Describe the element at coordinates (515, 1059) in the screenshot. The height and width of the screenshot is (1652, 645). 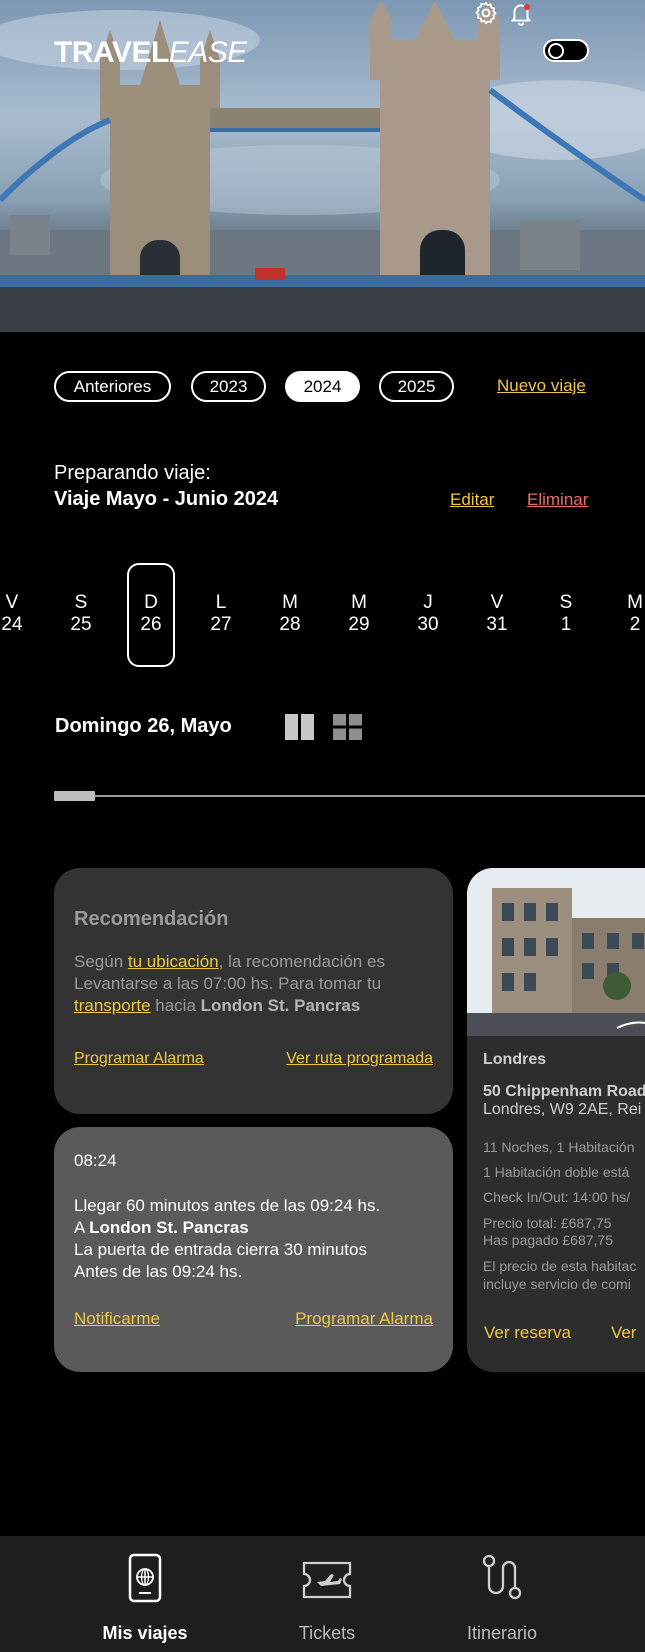
I see `hotel-city: Londres` at that location.